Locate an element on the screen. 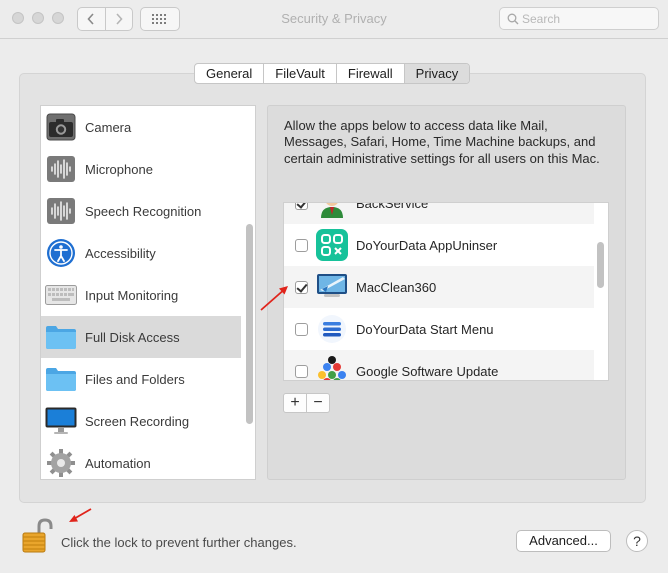  tab-filevault: FileVault is located at coordinates (299, 73).